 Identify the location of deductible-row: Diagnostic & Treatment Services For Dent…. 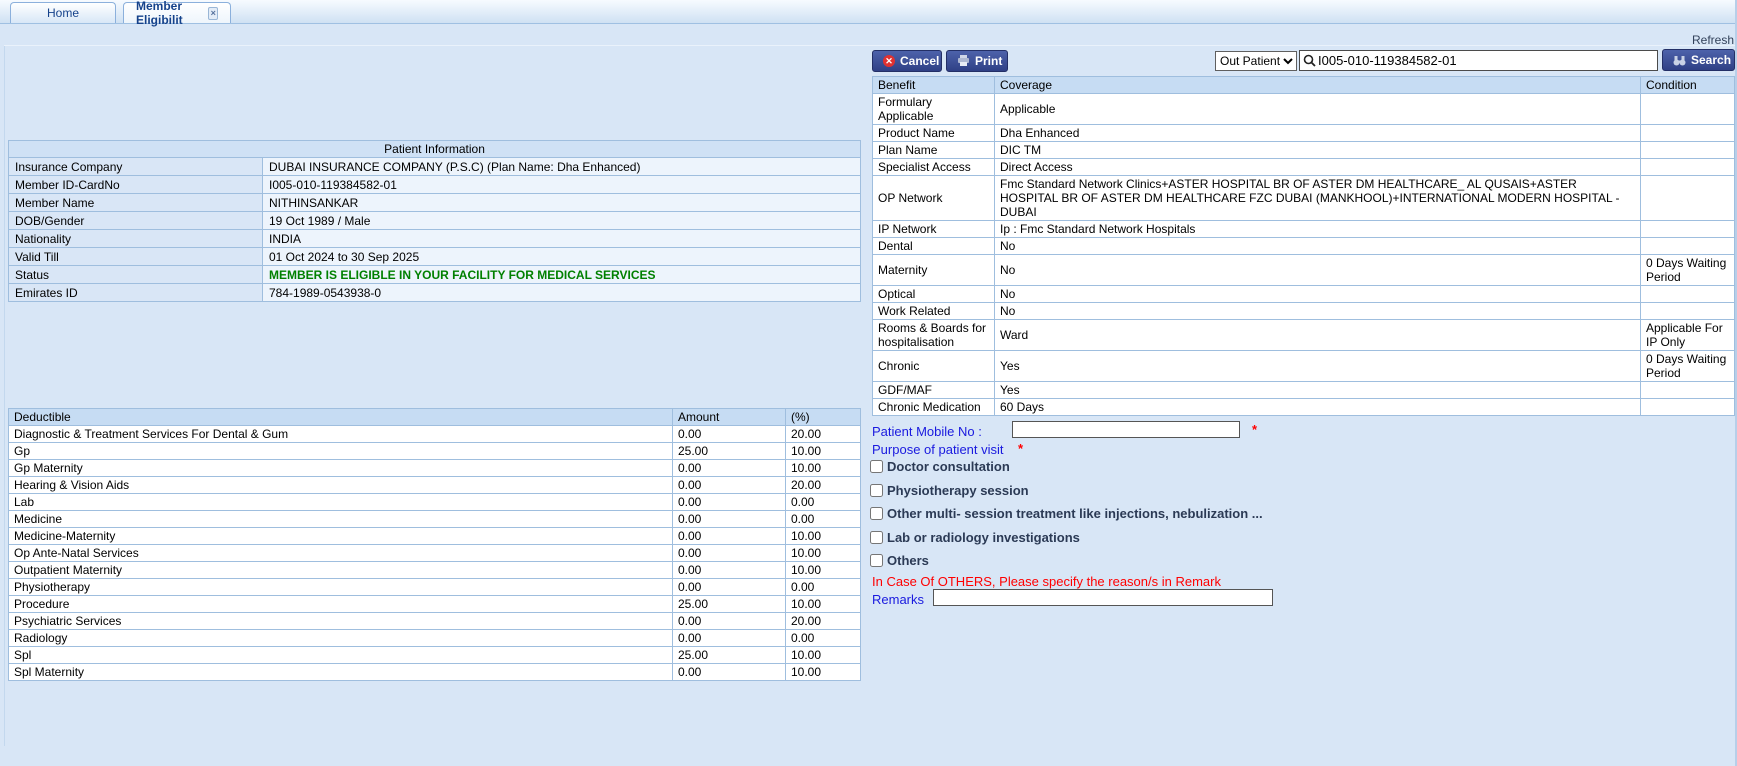
(434, 434).